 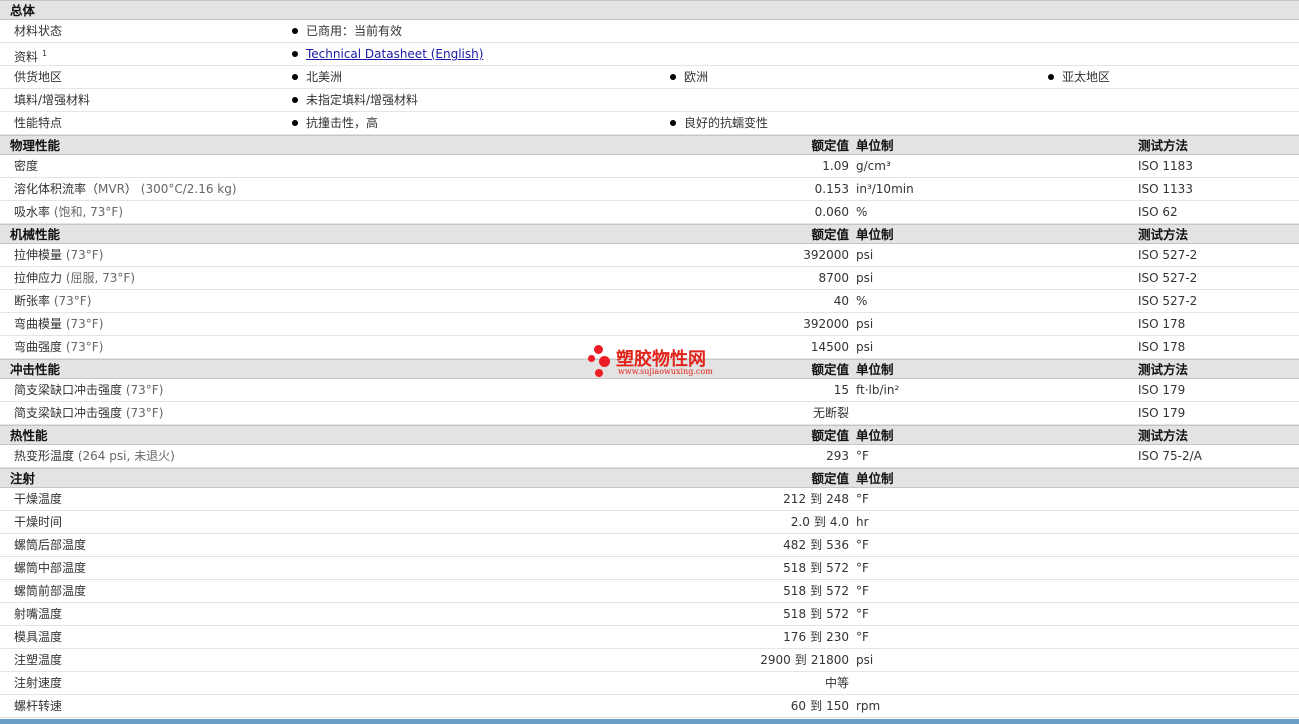 I want to click on property-value: 14500, so click(x=829, y=347).